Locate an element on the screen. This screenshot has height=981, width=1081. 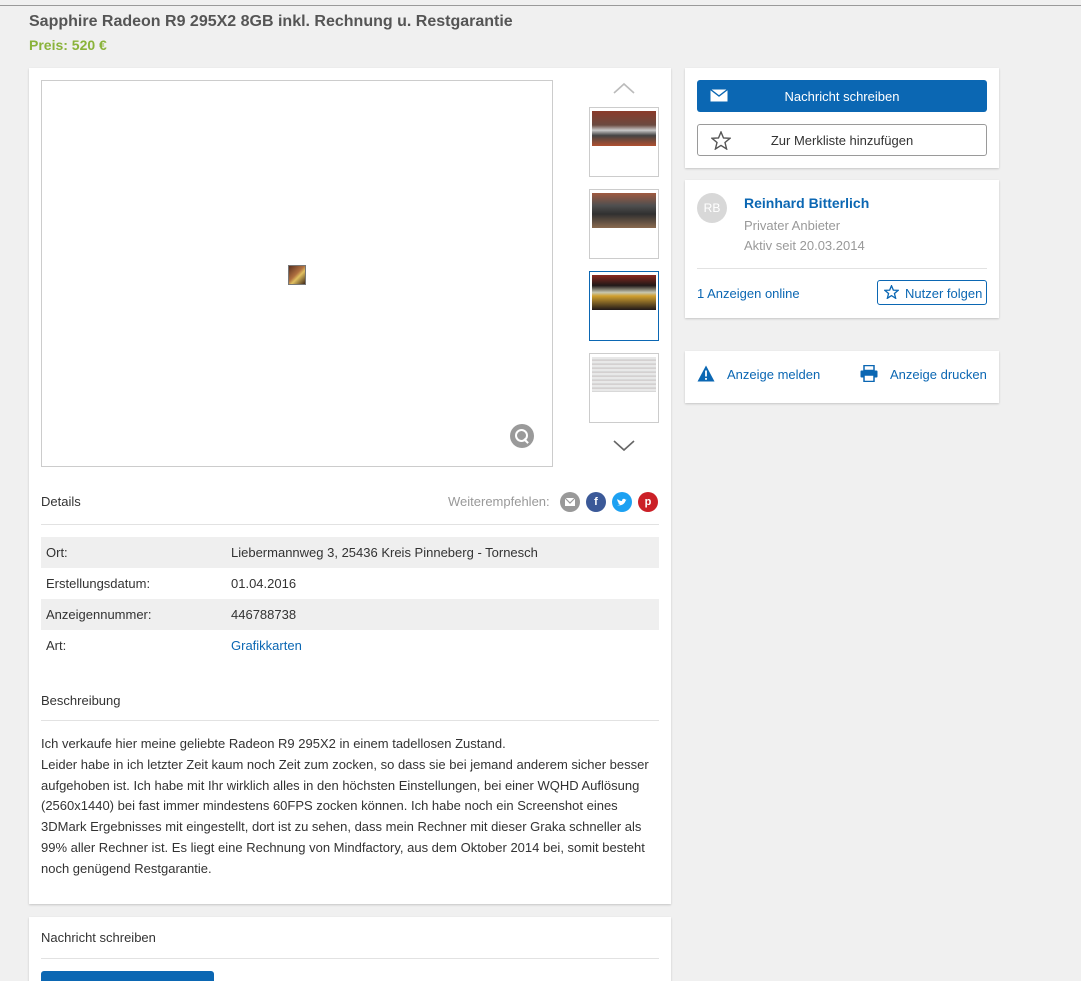
table-row: Anzeigennummer: 446788738 is located at coordinates (350, 614).